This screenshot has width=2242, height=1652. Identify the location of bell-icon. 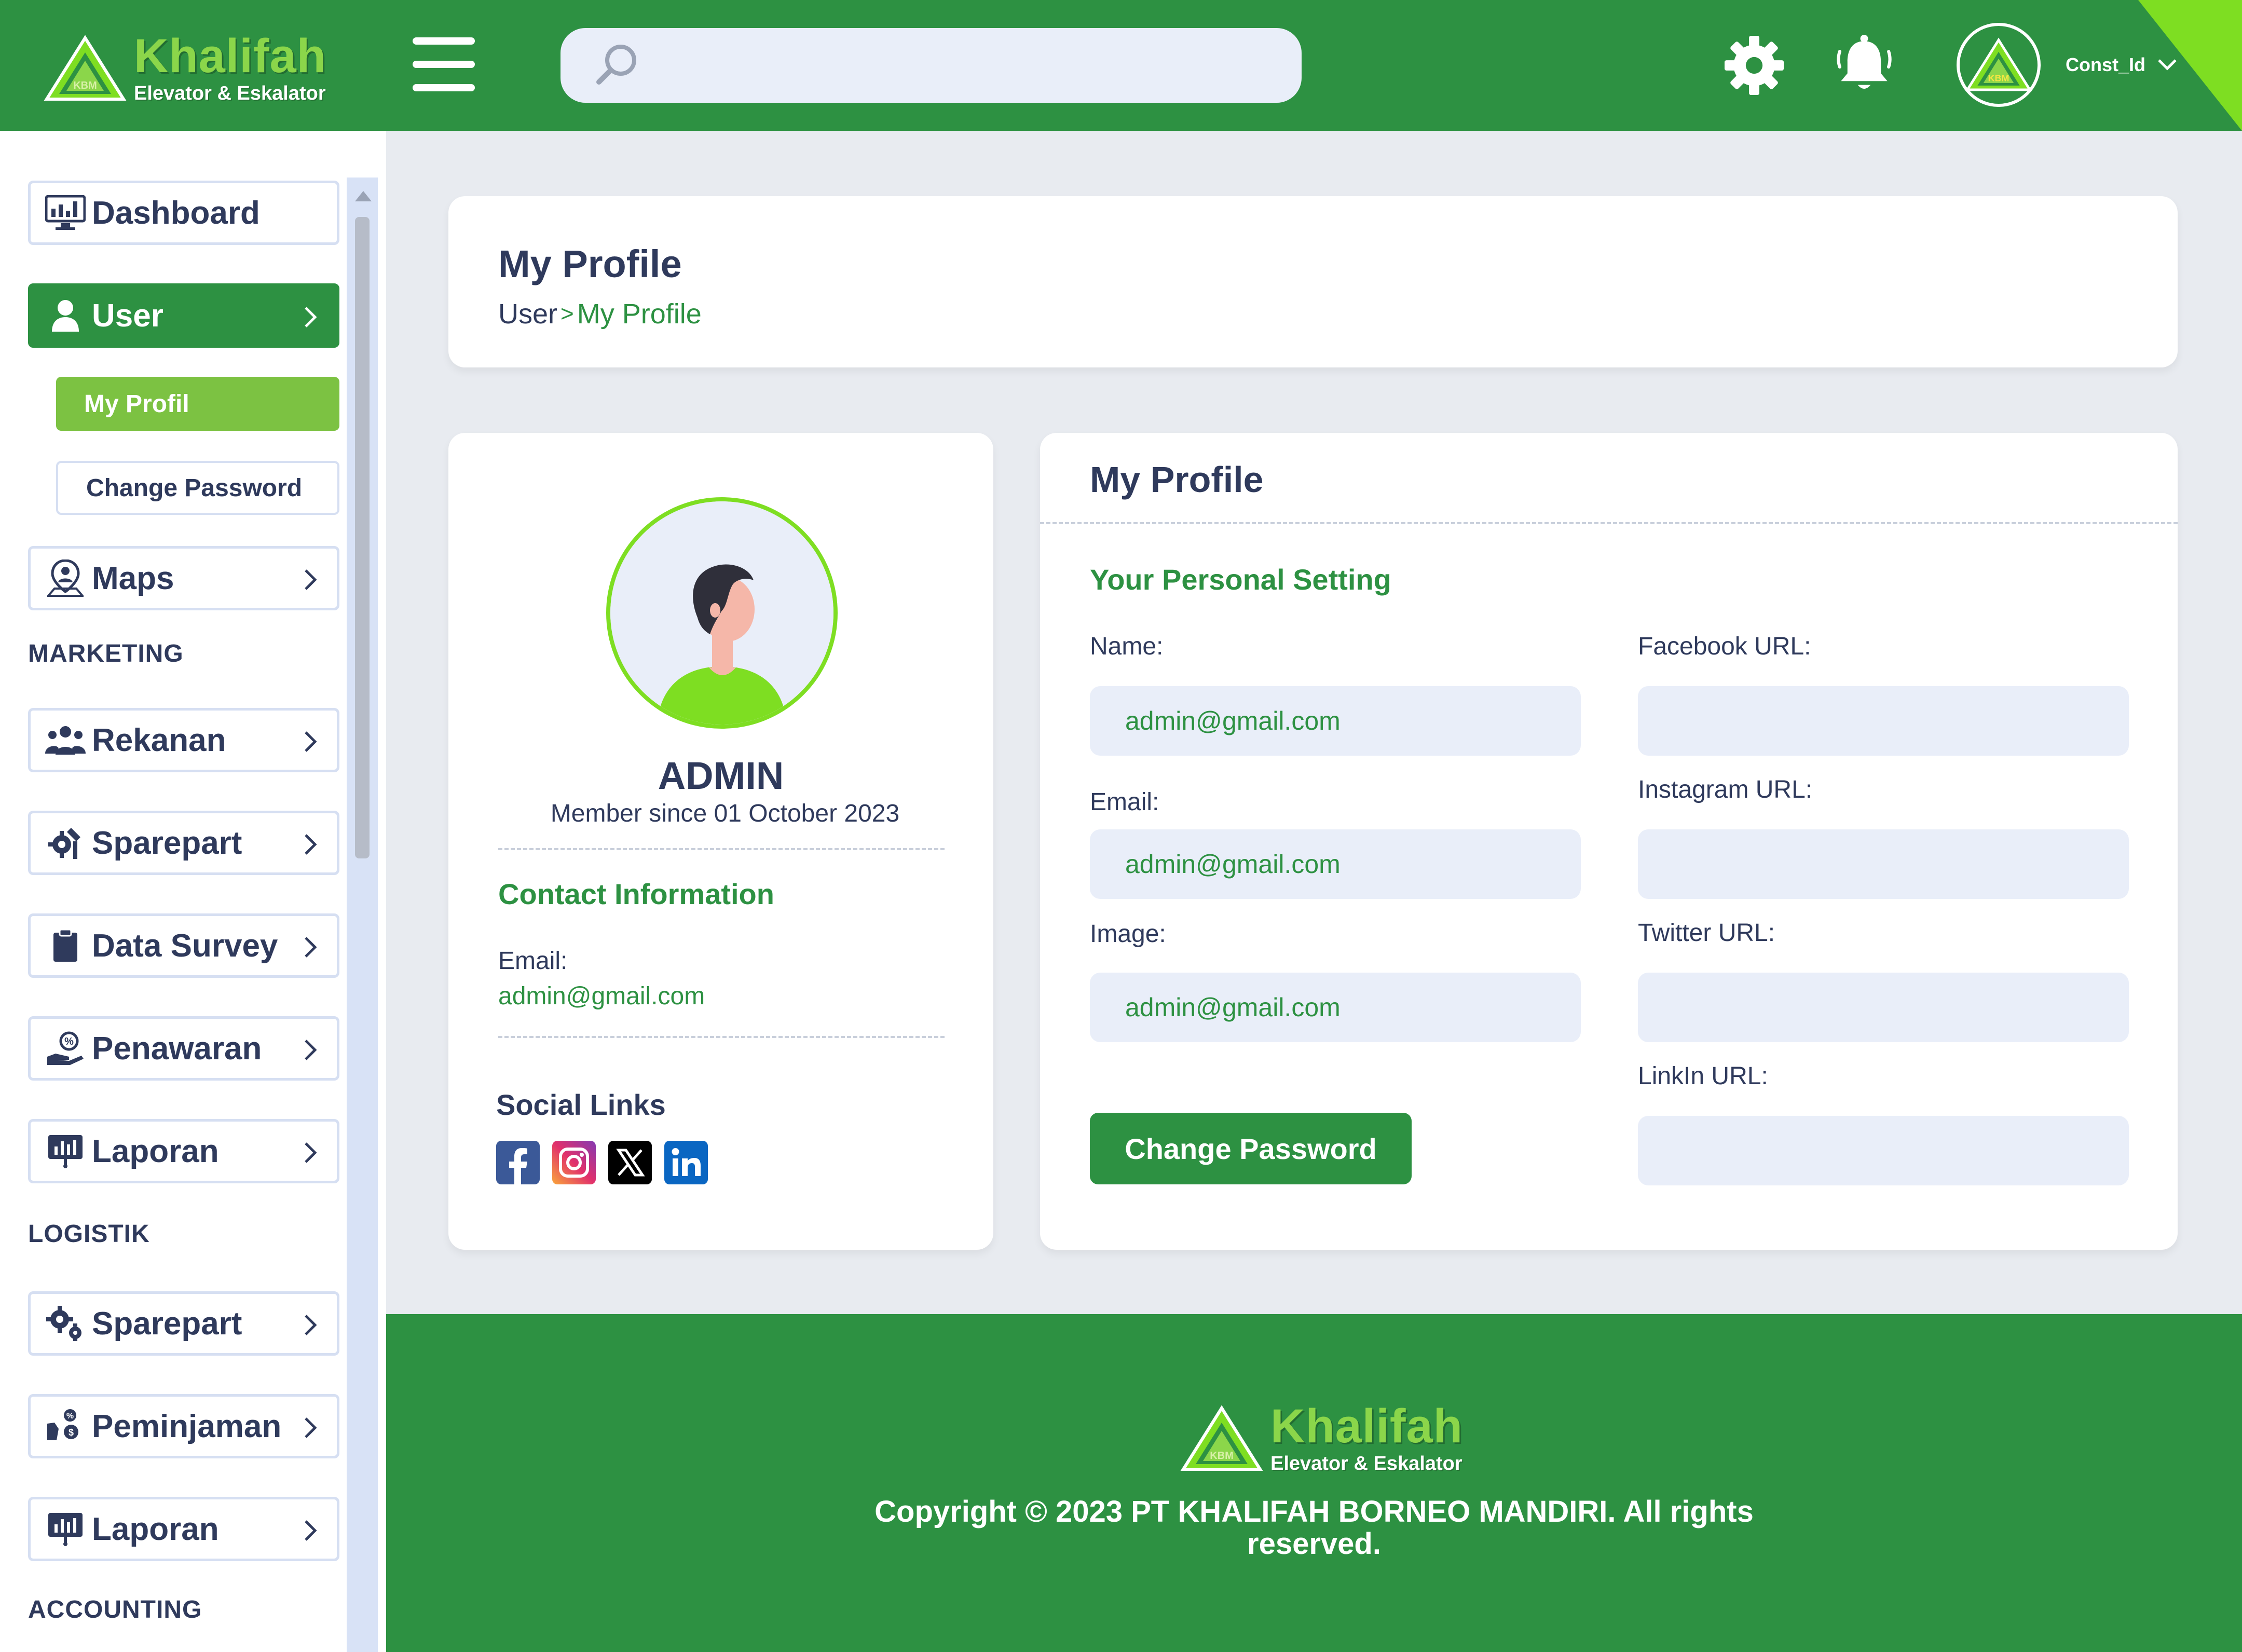
(1864, 64).